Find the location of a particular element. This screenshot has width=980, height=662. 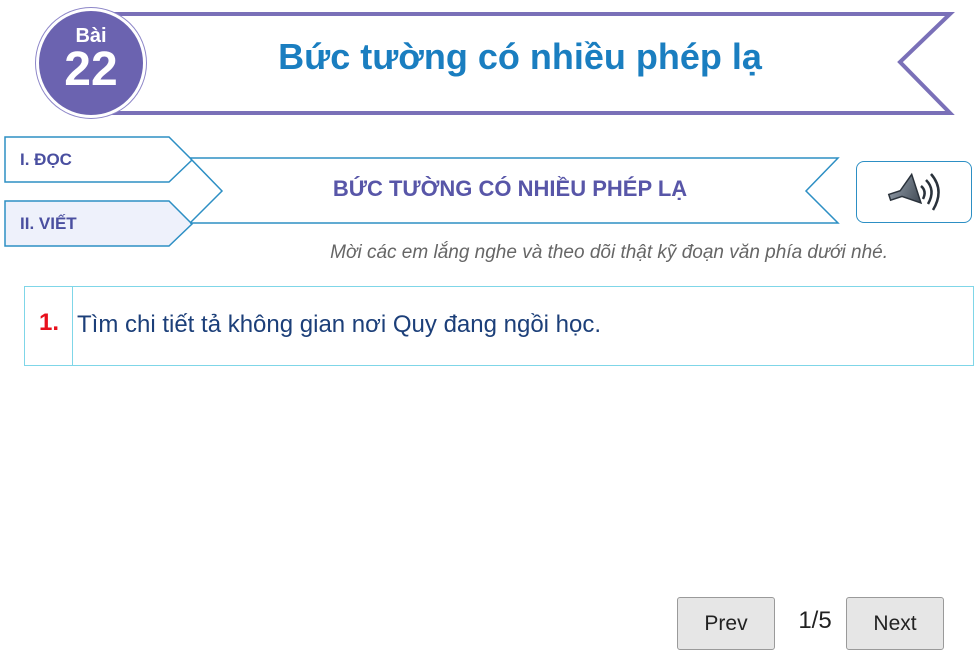

lesson-badge: Bài 22 is located at coordinates (91, 63).